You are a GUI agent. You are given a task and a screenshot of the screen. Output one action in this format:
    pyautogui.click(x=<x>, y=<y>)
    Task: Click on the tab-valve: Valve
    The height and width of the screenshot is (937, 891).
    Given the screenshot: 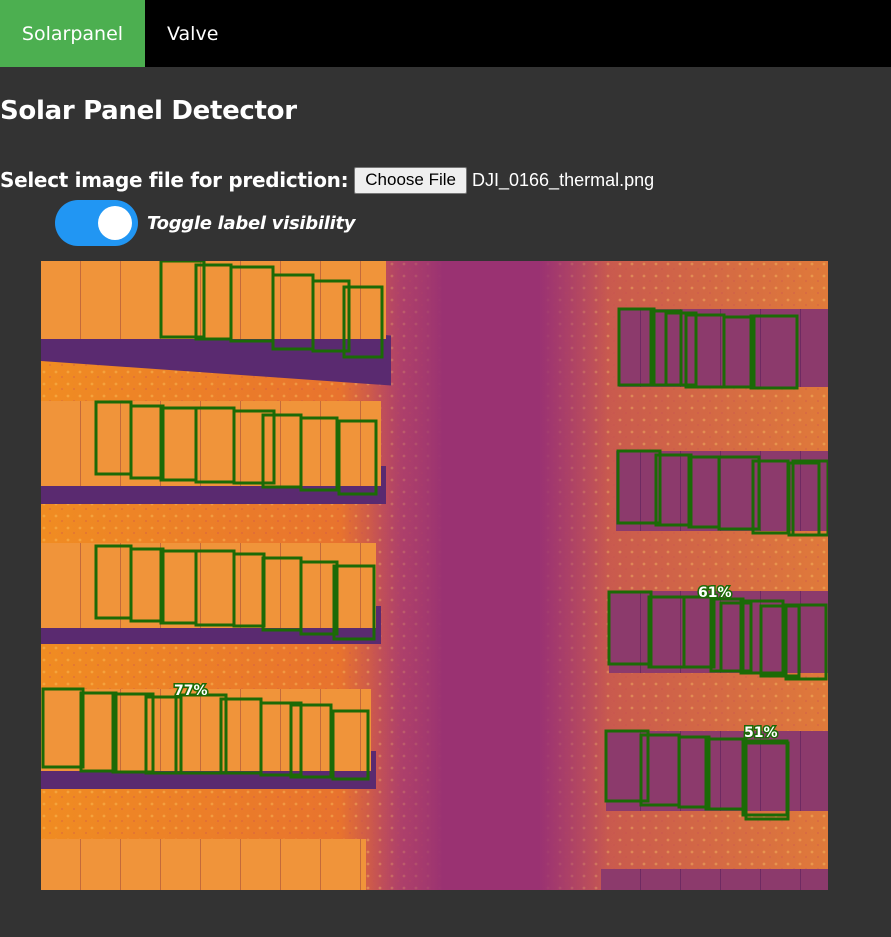 What is the action you would take?
    pyautogui.click(x=181, y=33)
    